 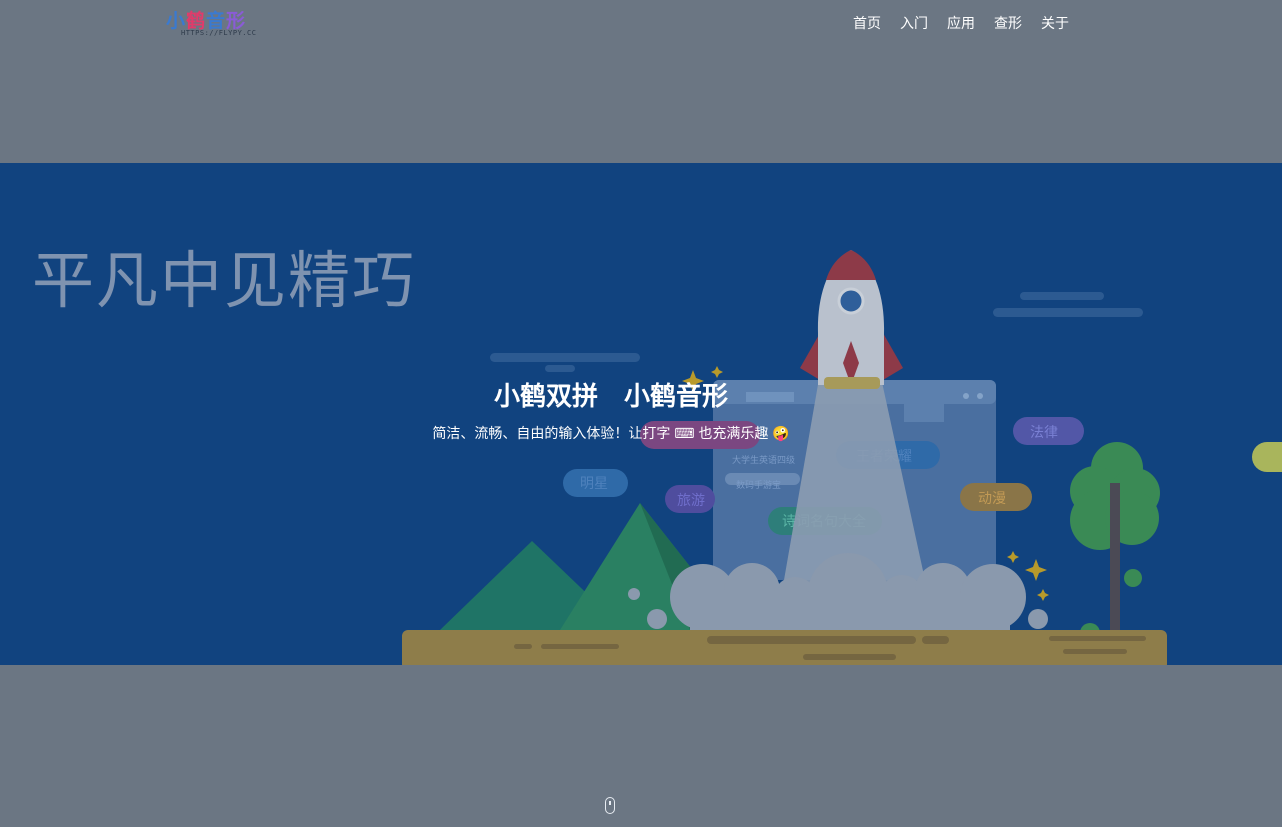 I want to click on hero-subtitle: 简洁、流畅、自由的输入体验！让打字 ⌨ 也充满乐趣 🤪, so click(x=611, y=433).